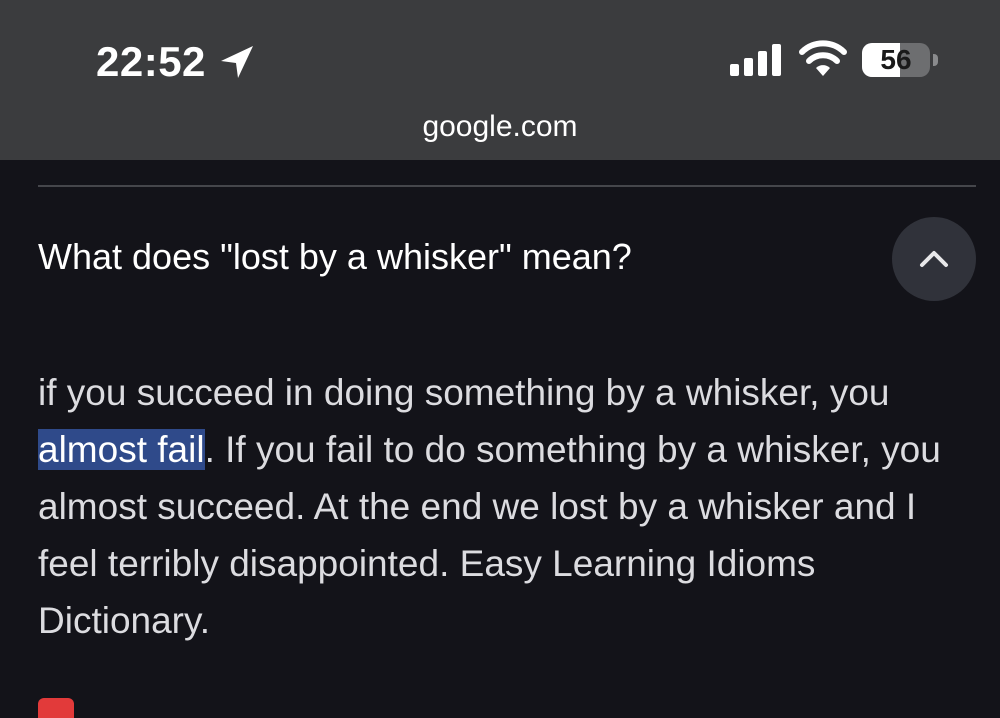 The width and height of the screenshot is (1000, 718). I want to click on battery-icon: 56, so click(901, 60).